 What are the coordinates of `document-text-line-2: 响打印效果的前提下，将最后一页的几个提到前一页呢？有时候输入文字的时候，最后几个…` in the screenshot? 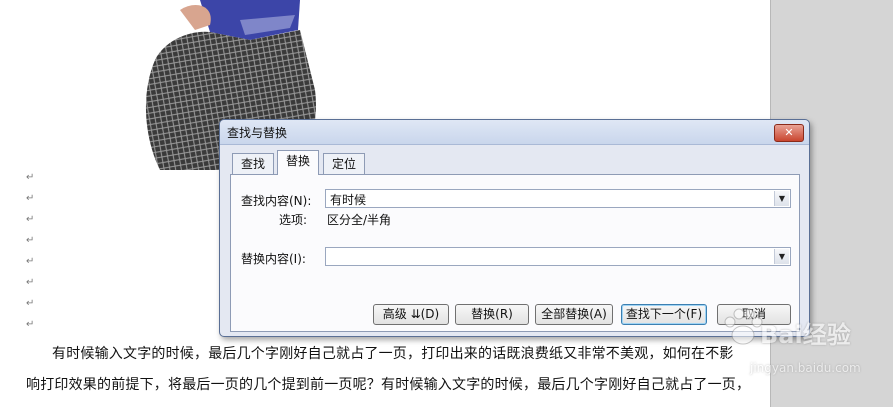 It's located at (388, 385).